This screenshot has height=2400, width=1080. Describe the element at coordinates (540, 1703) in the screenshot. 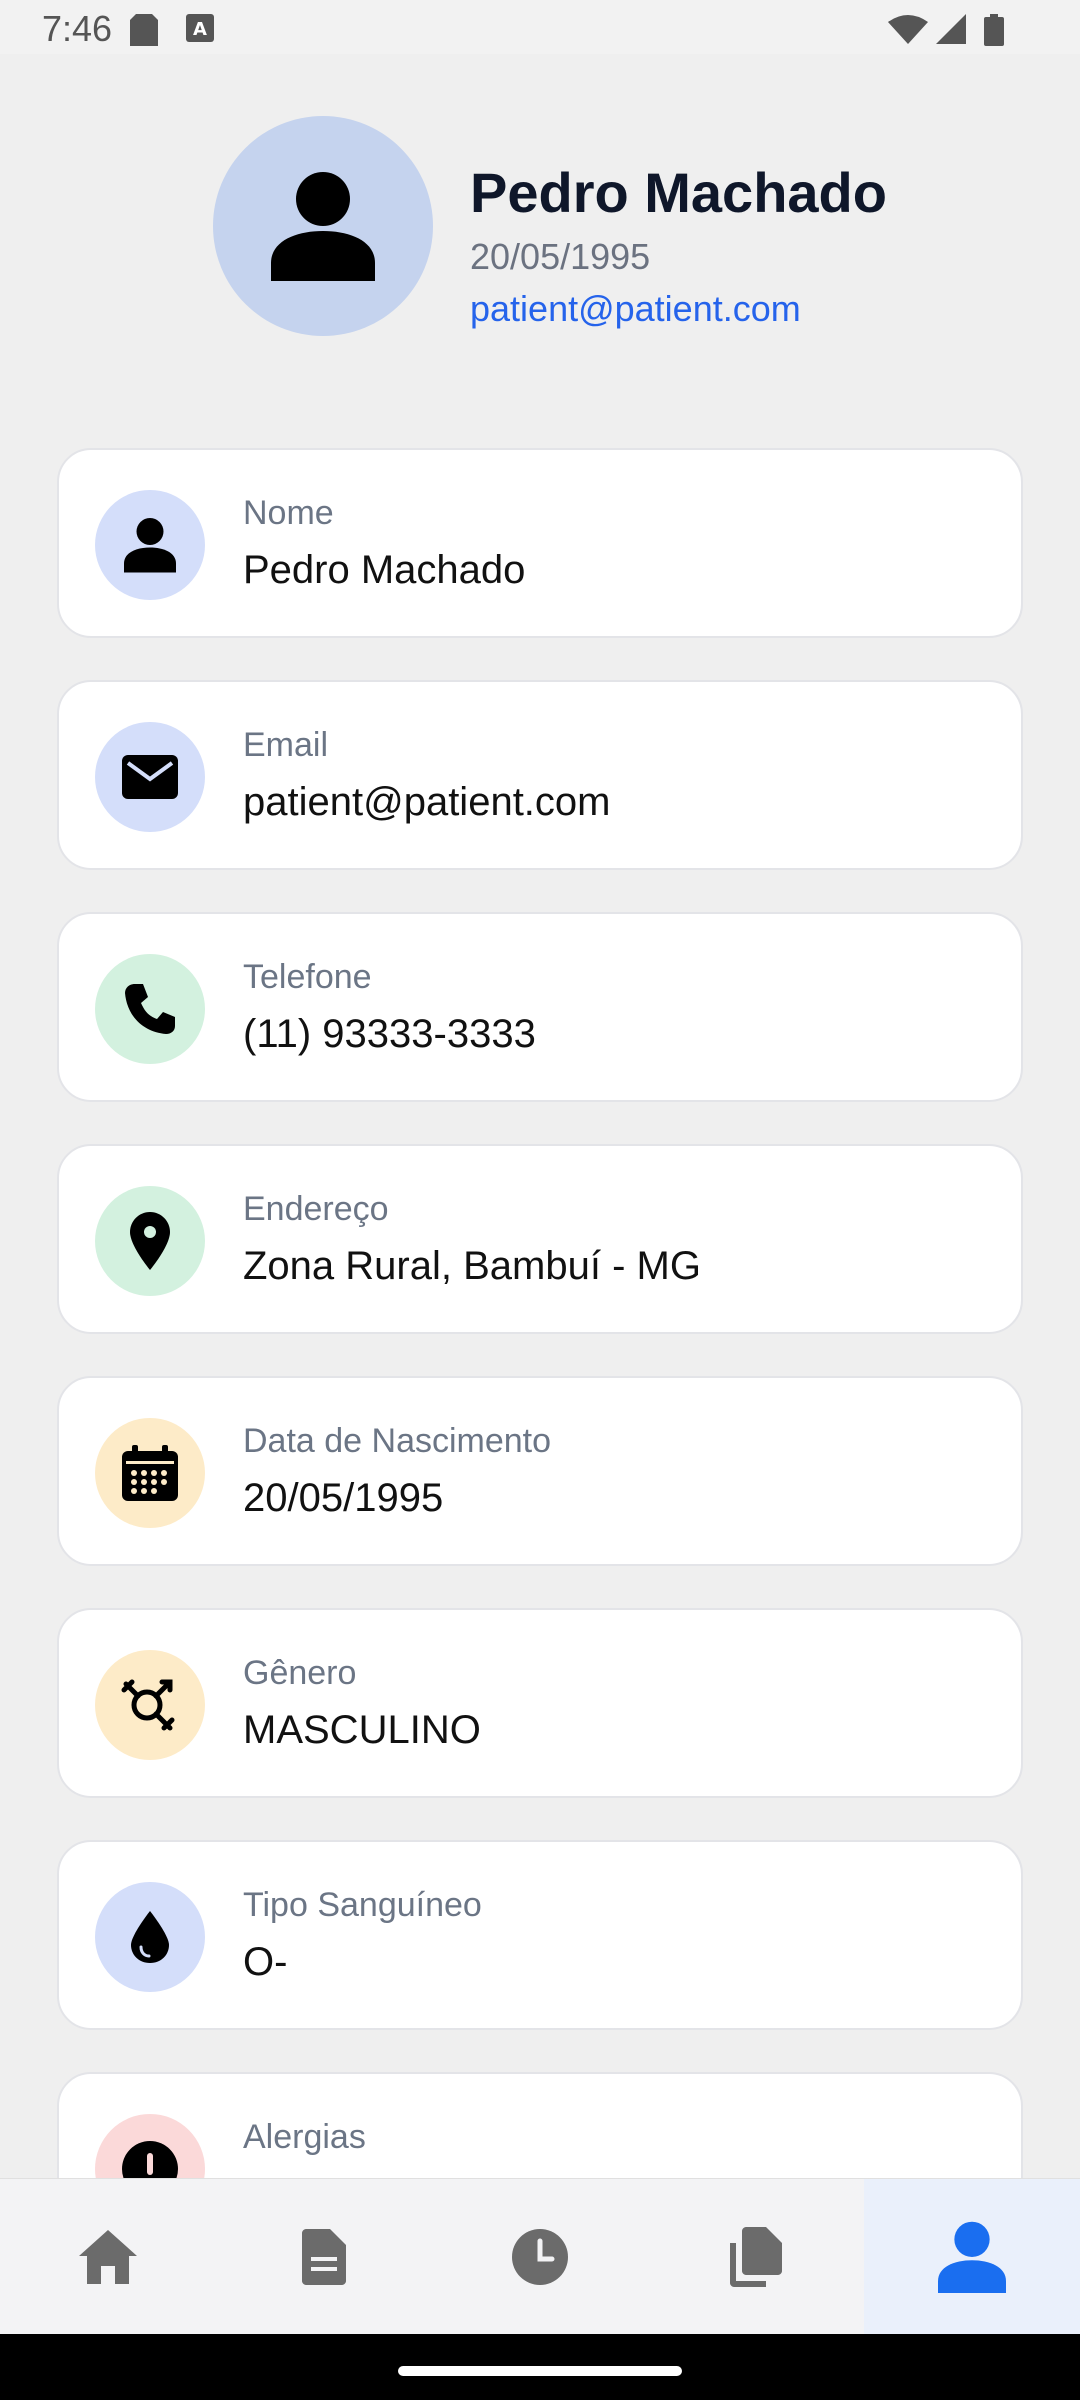

I see `info-card-gender: Gênero MASCULINO` at that location.